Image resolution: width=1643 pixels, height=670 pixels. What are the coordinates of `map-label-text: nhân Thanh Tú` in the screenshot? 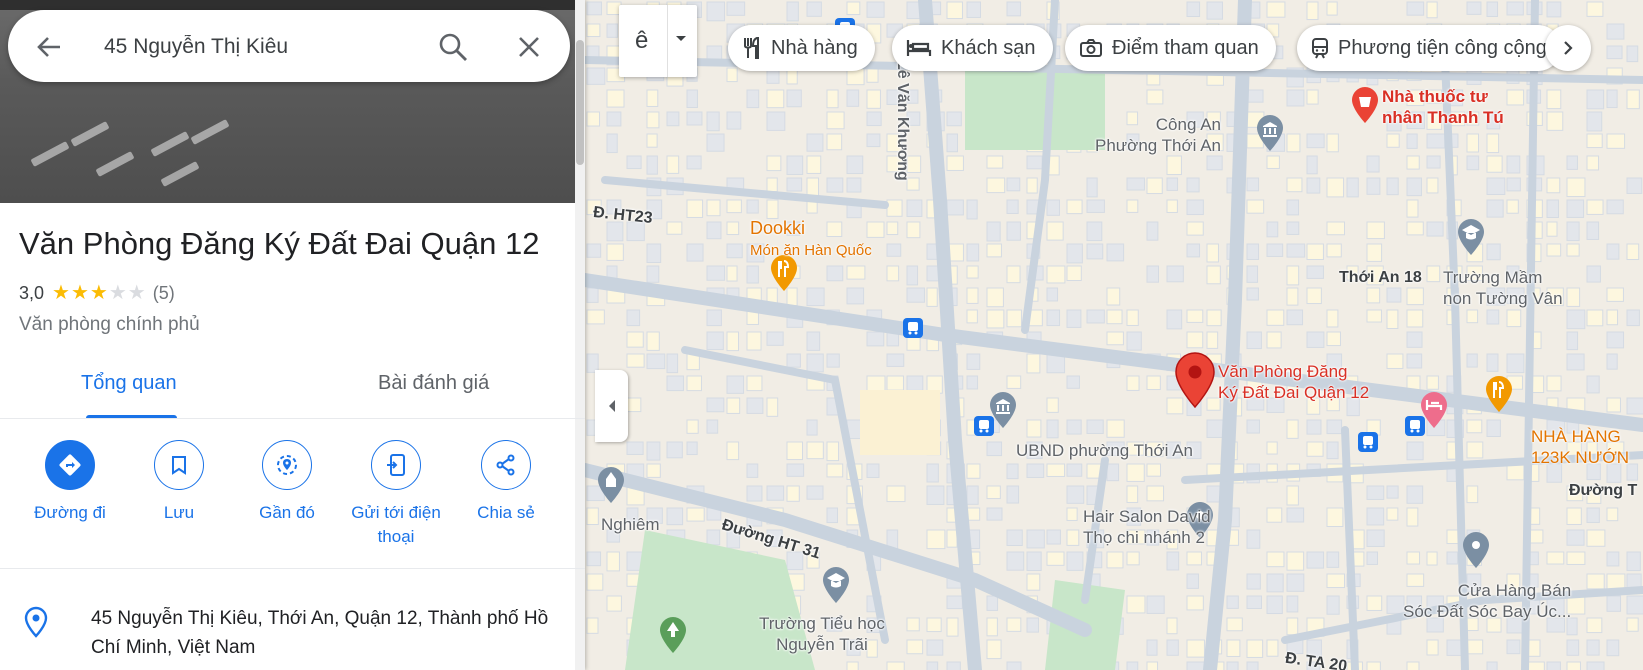 It's located at (1443, 117).